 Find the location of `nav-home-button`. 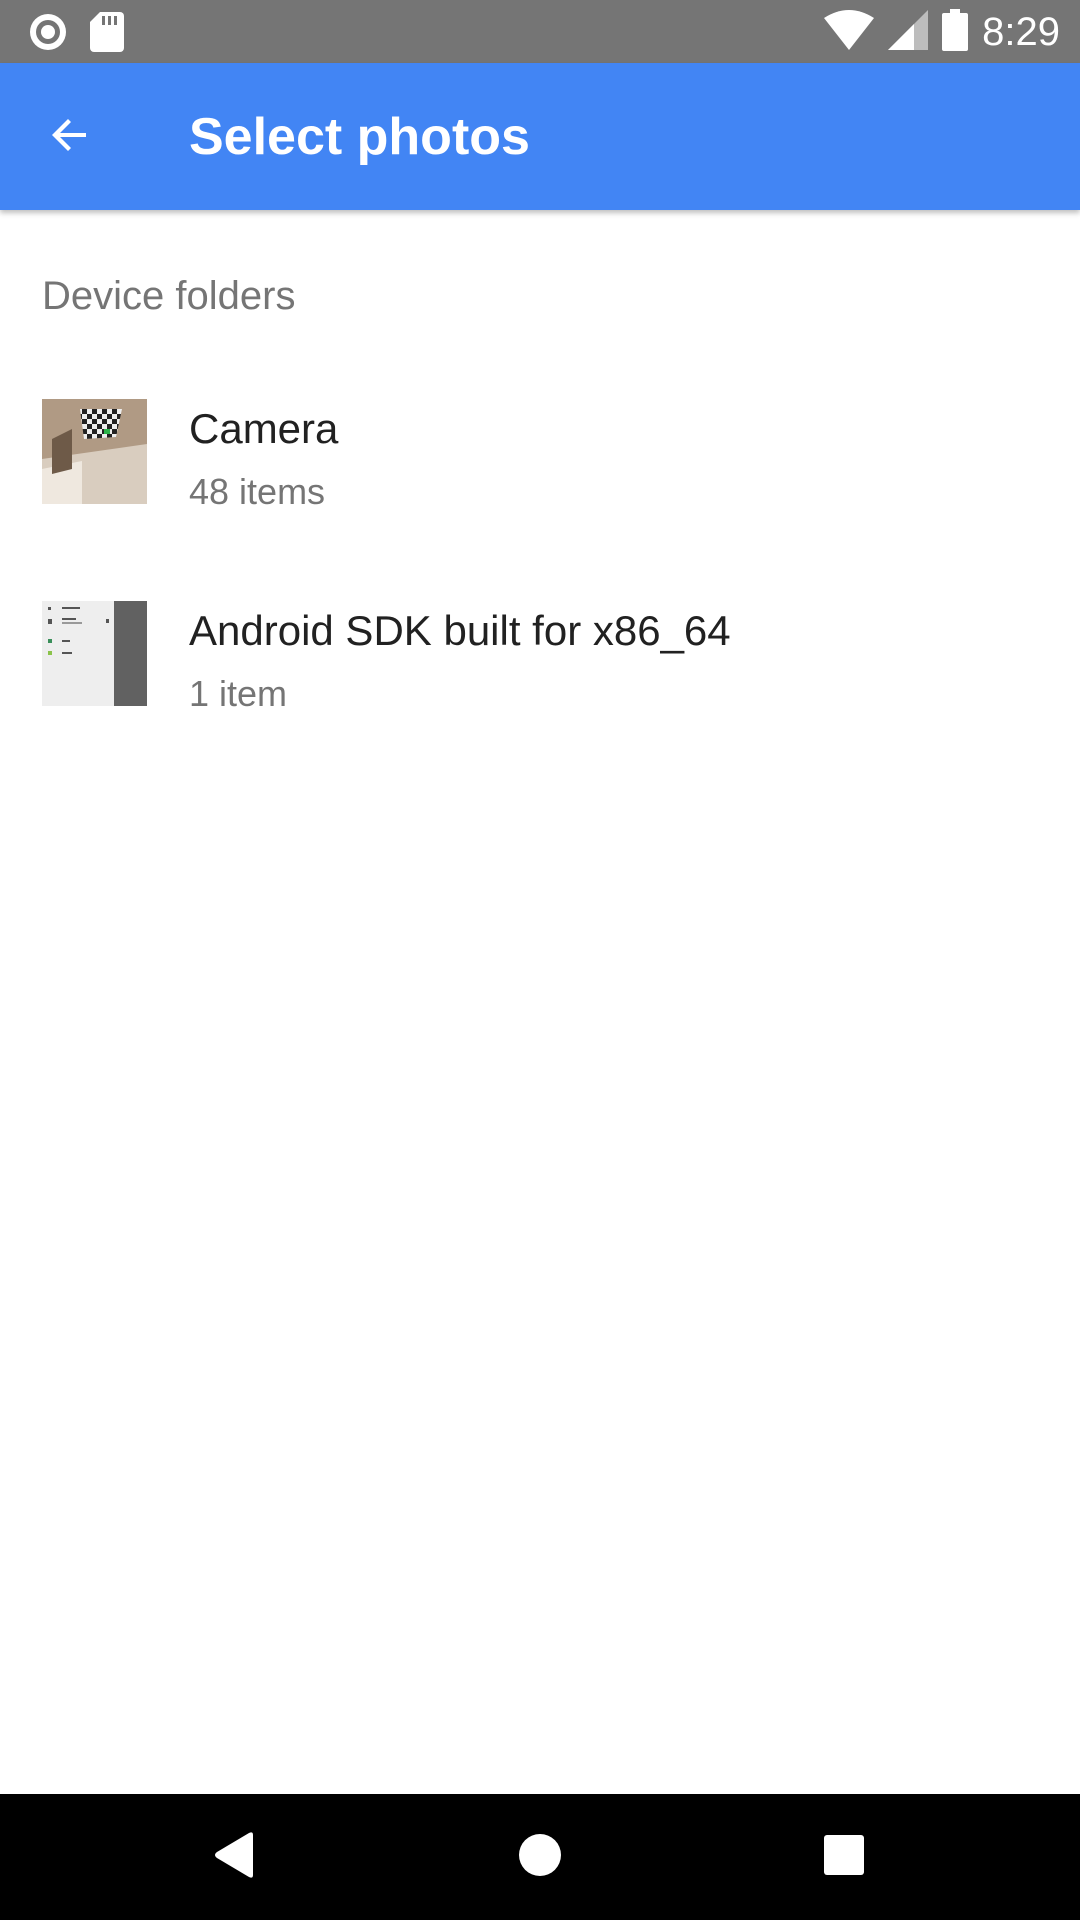

nav-home-button is located at coordinates (540, 1857).